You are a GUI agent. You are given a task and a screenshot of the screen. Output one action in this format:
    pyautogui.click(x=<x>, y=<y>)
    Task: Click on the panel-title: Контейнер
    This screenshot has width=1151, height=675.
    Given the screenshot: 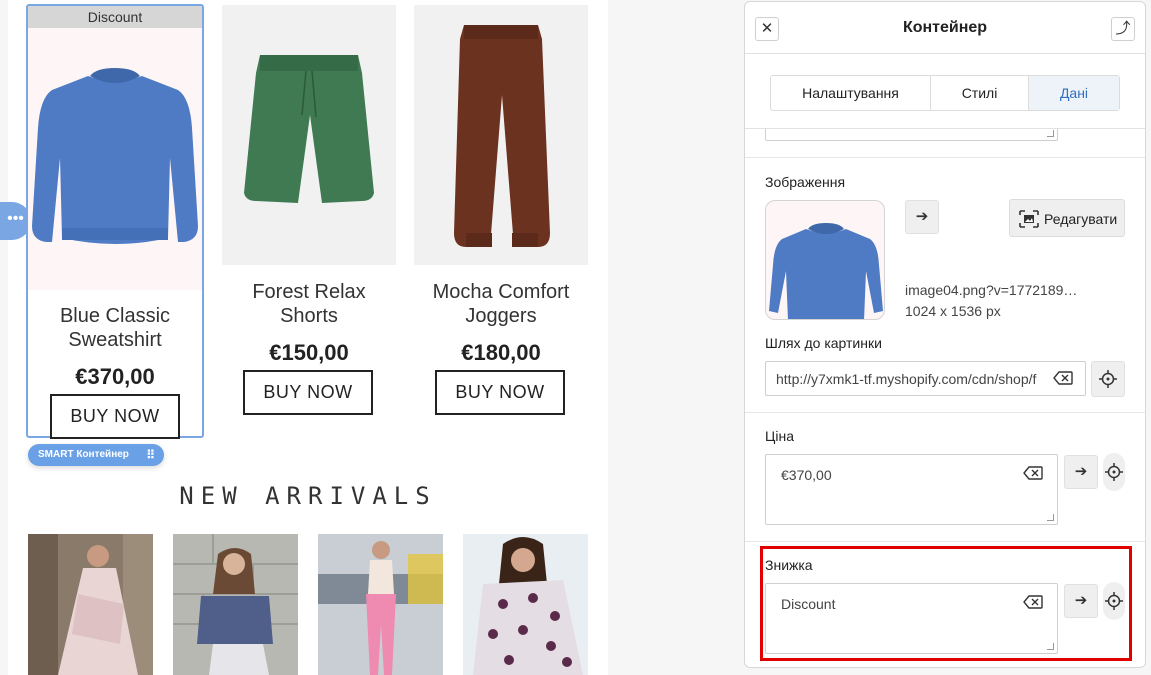 What is the action you would take?
    pyautogui.click(x=945, y=27)
    